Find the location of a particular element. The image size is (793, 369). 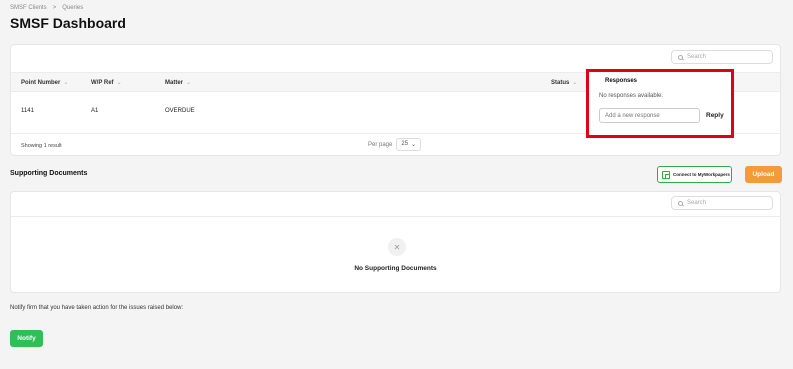

per-page-select: 25 ⌄ is located at coordinates (409, 144).